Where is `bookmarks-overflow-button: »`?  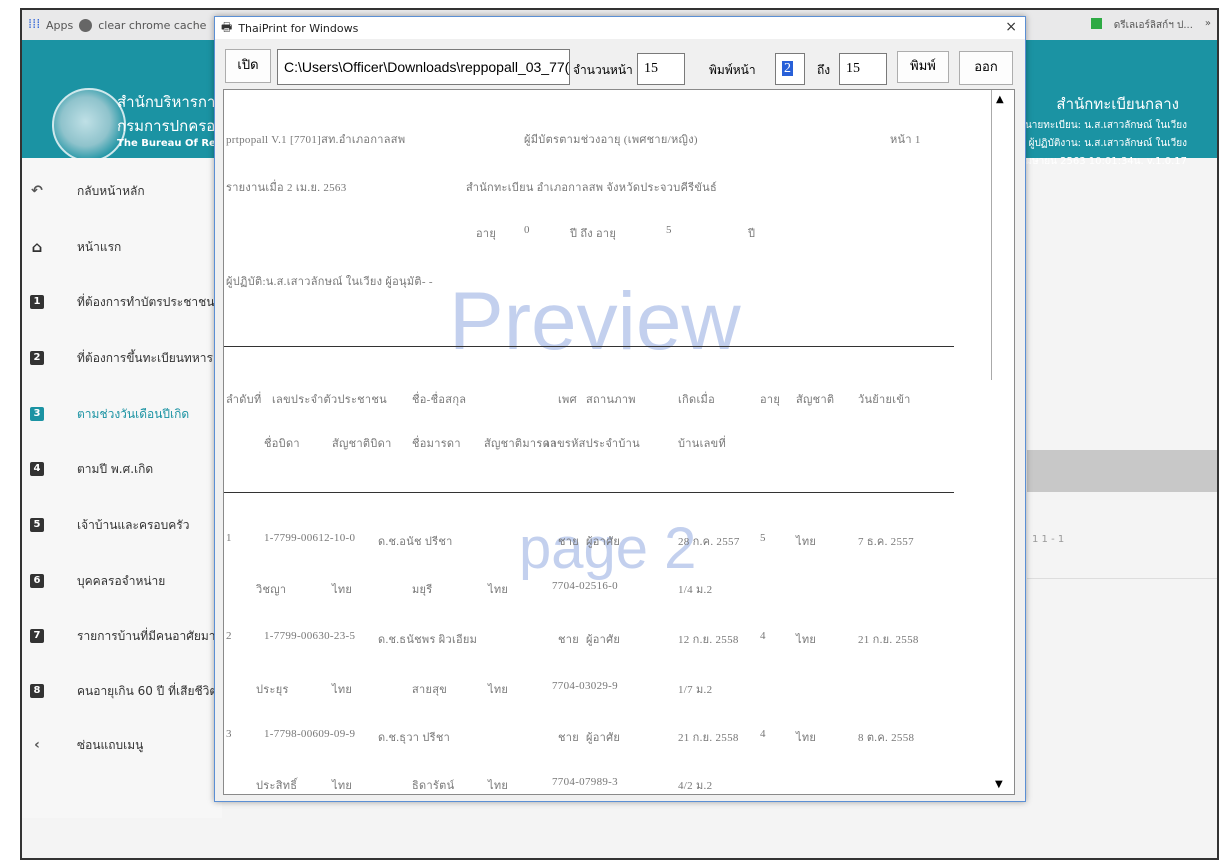 bookmarks-overflow-button: » is located at coordinates (1208, 25).